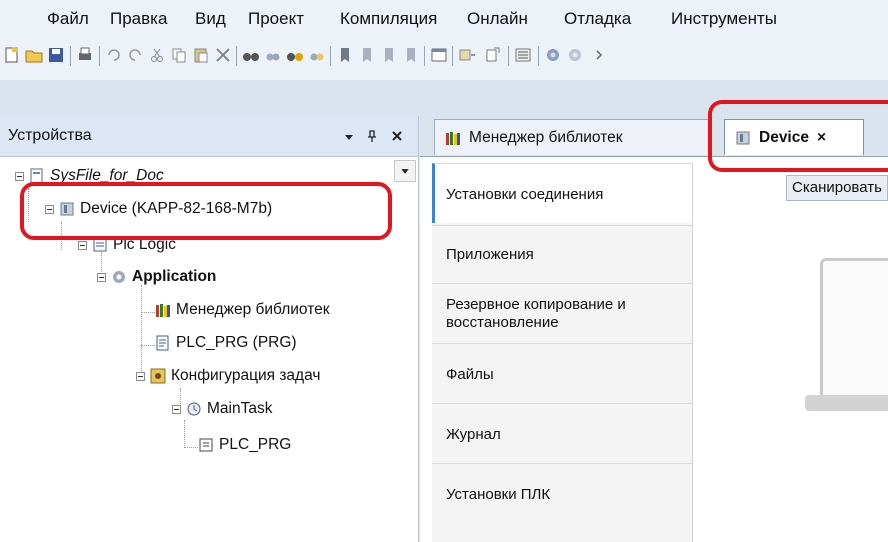 The width and height of the screenshot is (888, 542). I want to click on find-icon, so click(251, 55).